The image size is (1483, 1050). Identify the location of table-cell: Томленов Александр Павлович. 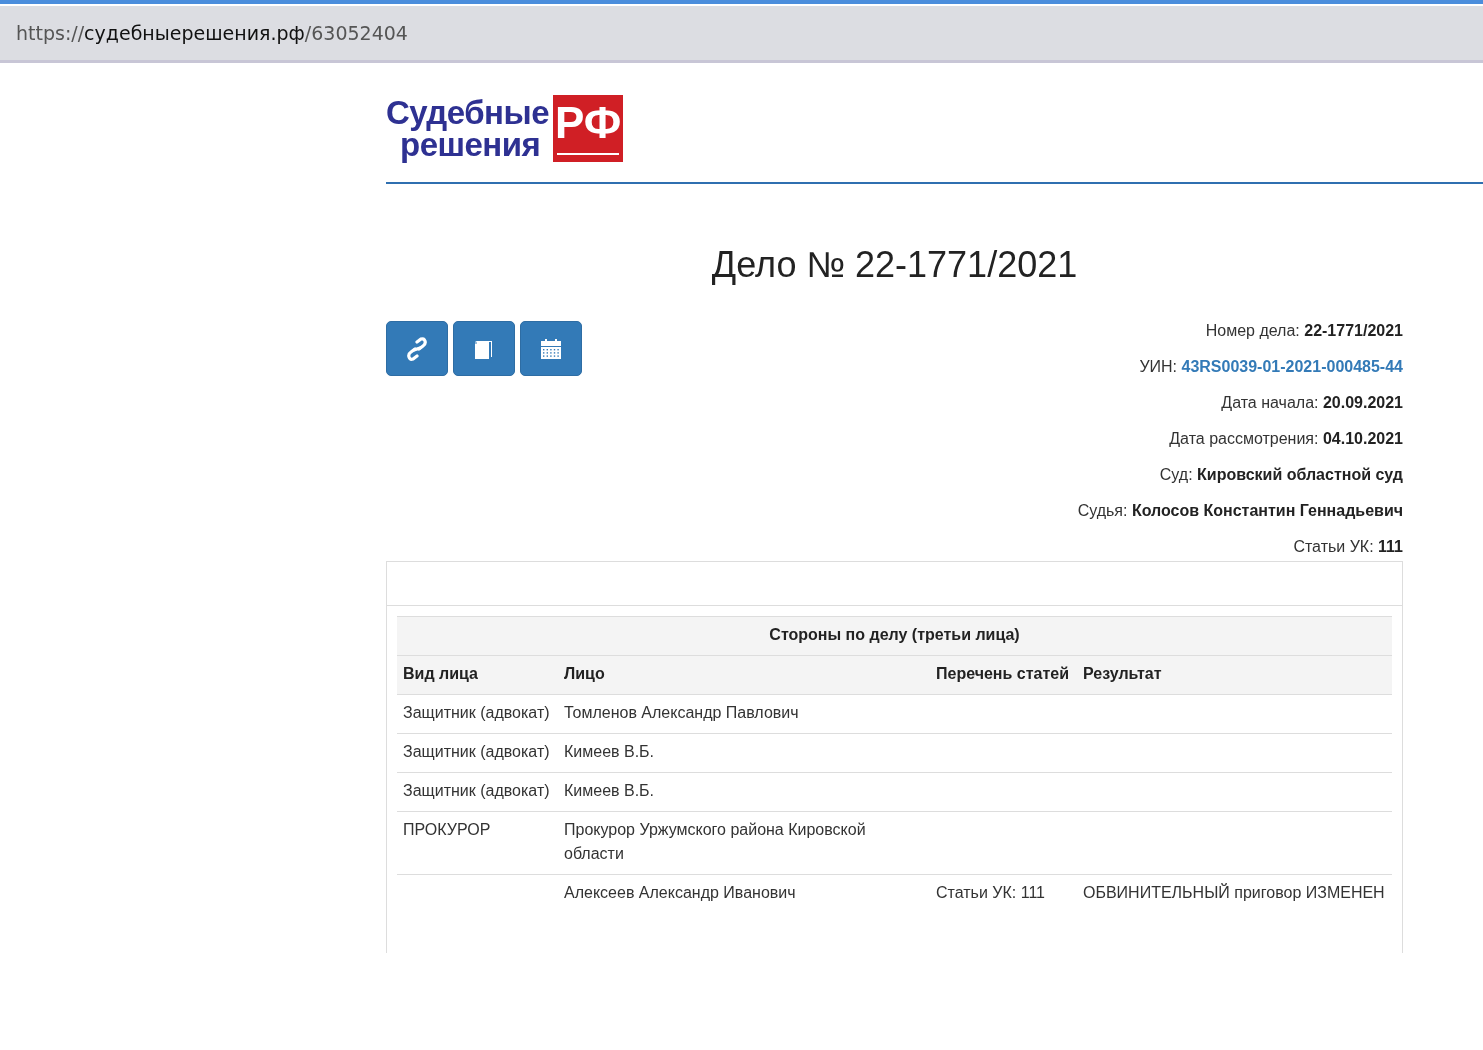
(681, 712).